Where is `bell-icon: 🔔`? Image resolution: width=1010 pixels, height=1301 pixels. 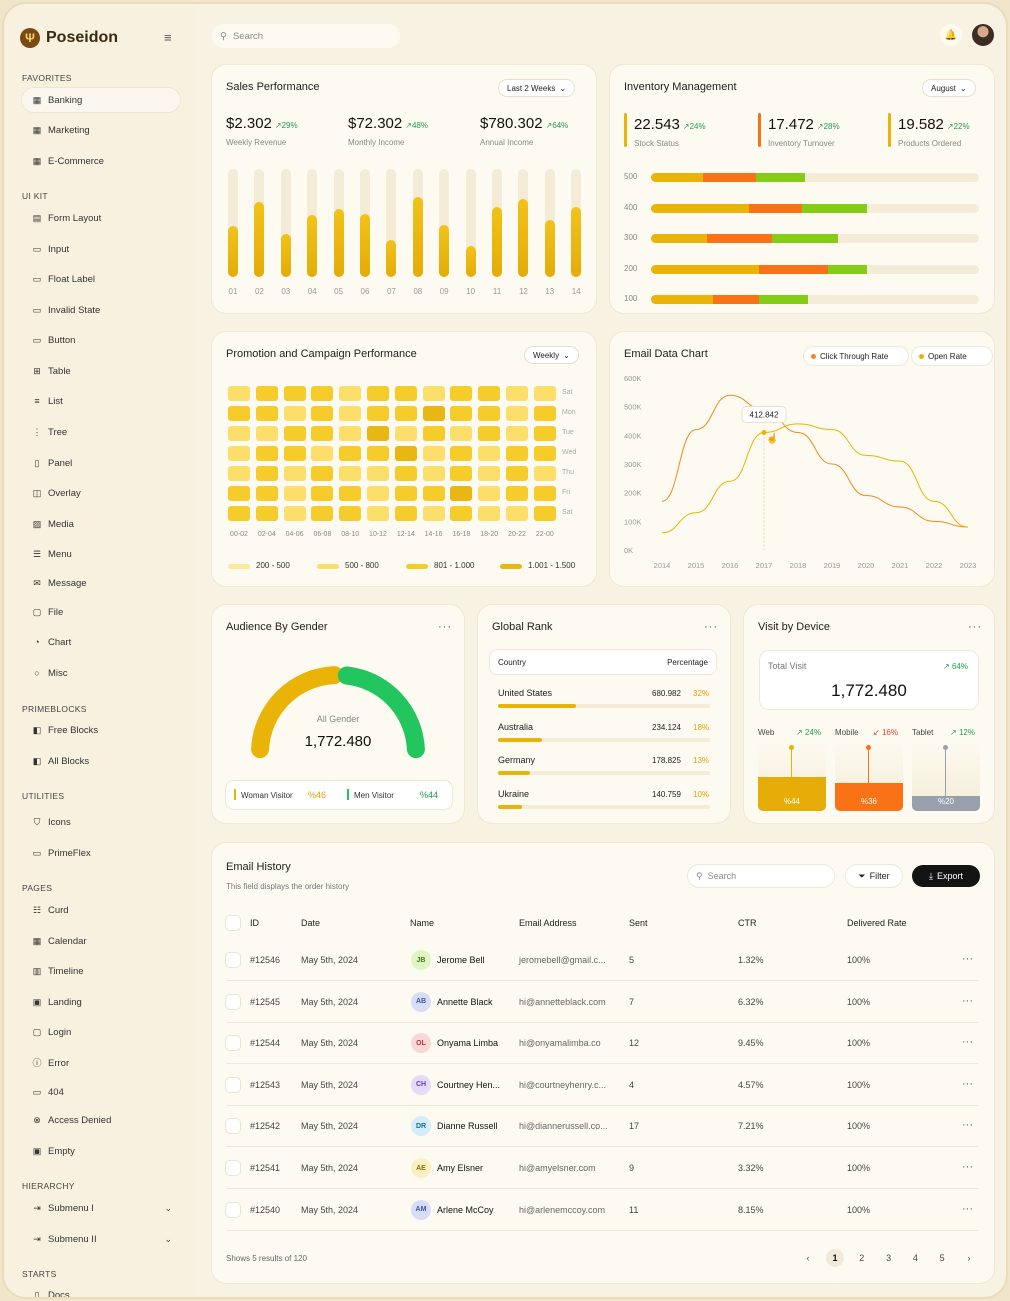
bell-icon: 🔔 is located at coordinates (951, 35).